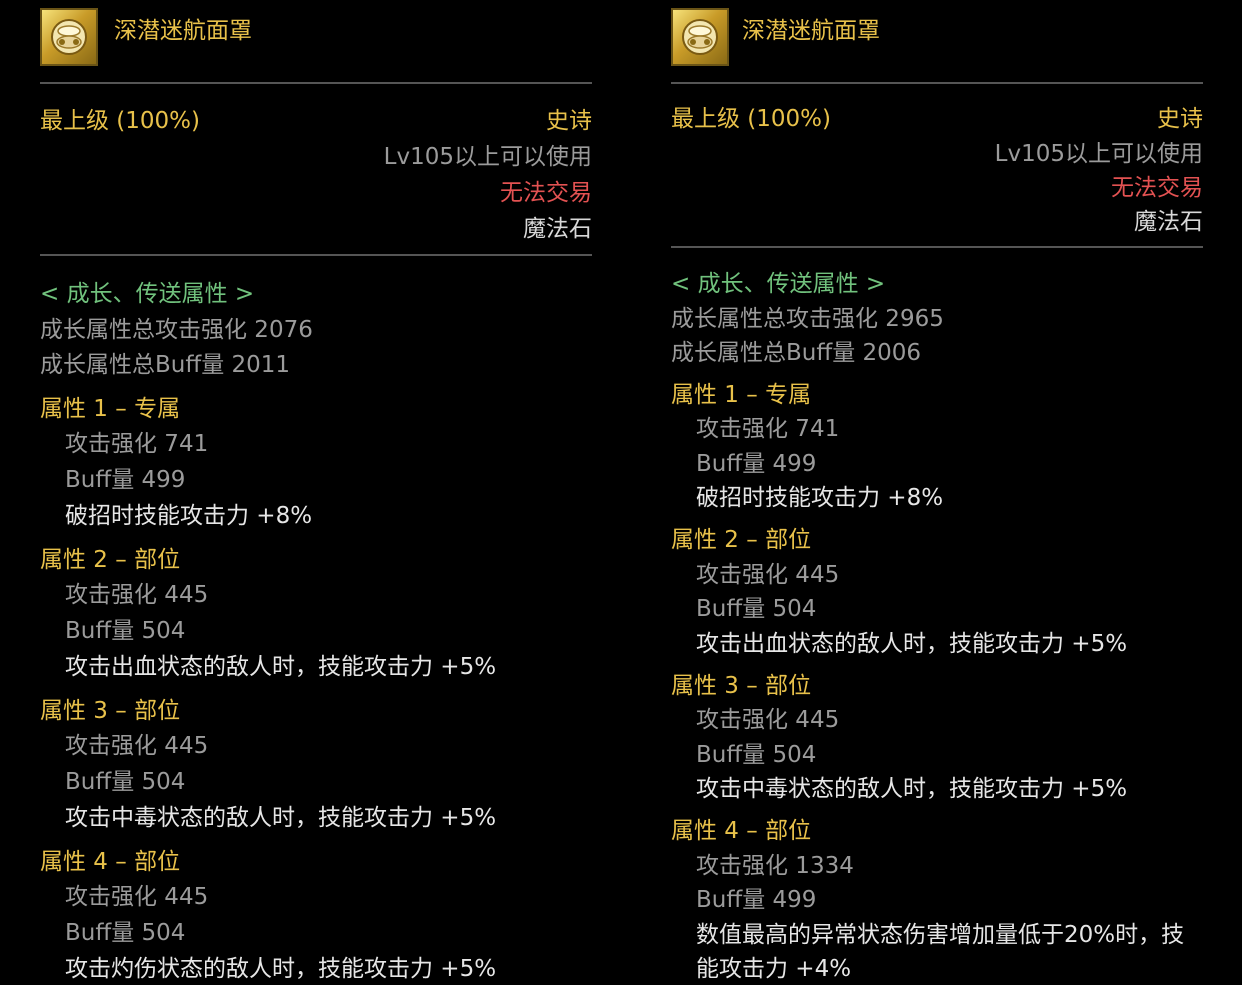 The image size is (1242, 985). Describe the element at coordinates (125, 933) in the screenshot. I see `attr-4-buff: Buff量 504` at that location.